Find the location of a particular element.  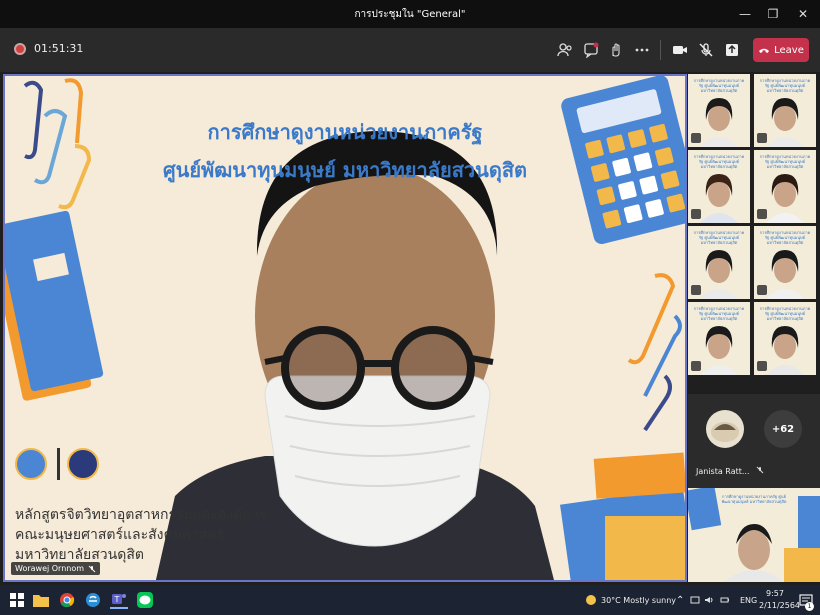

window-title: การประชุมใน "General" is located at coordinates (410, 14).